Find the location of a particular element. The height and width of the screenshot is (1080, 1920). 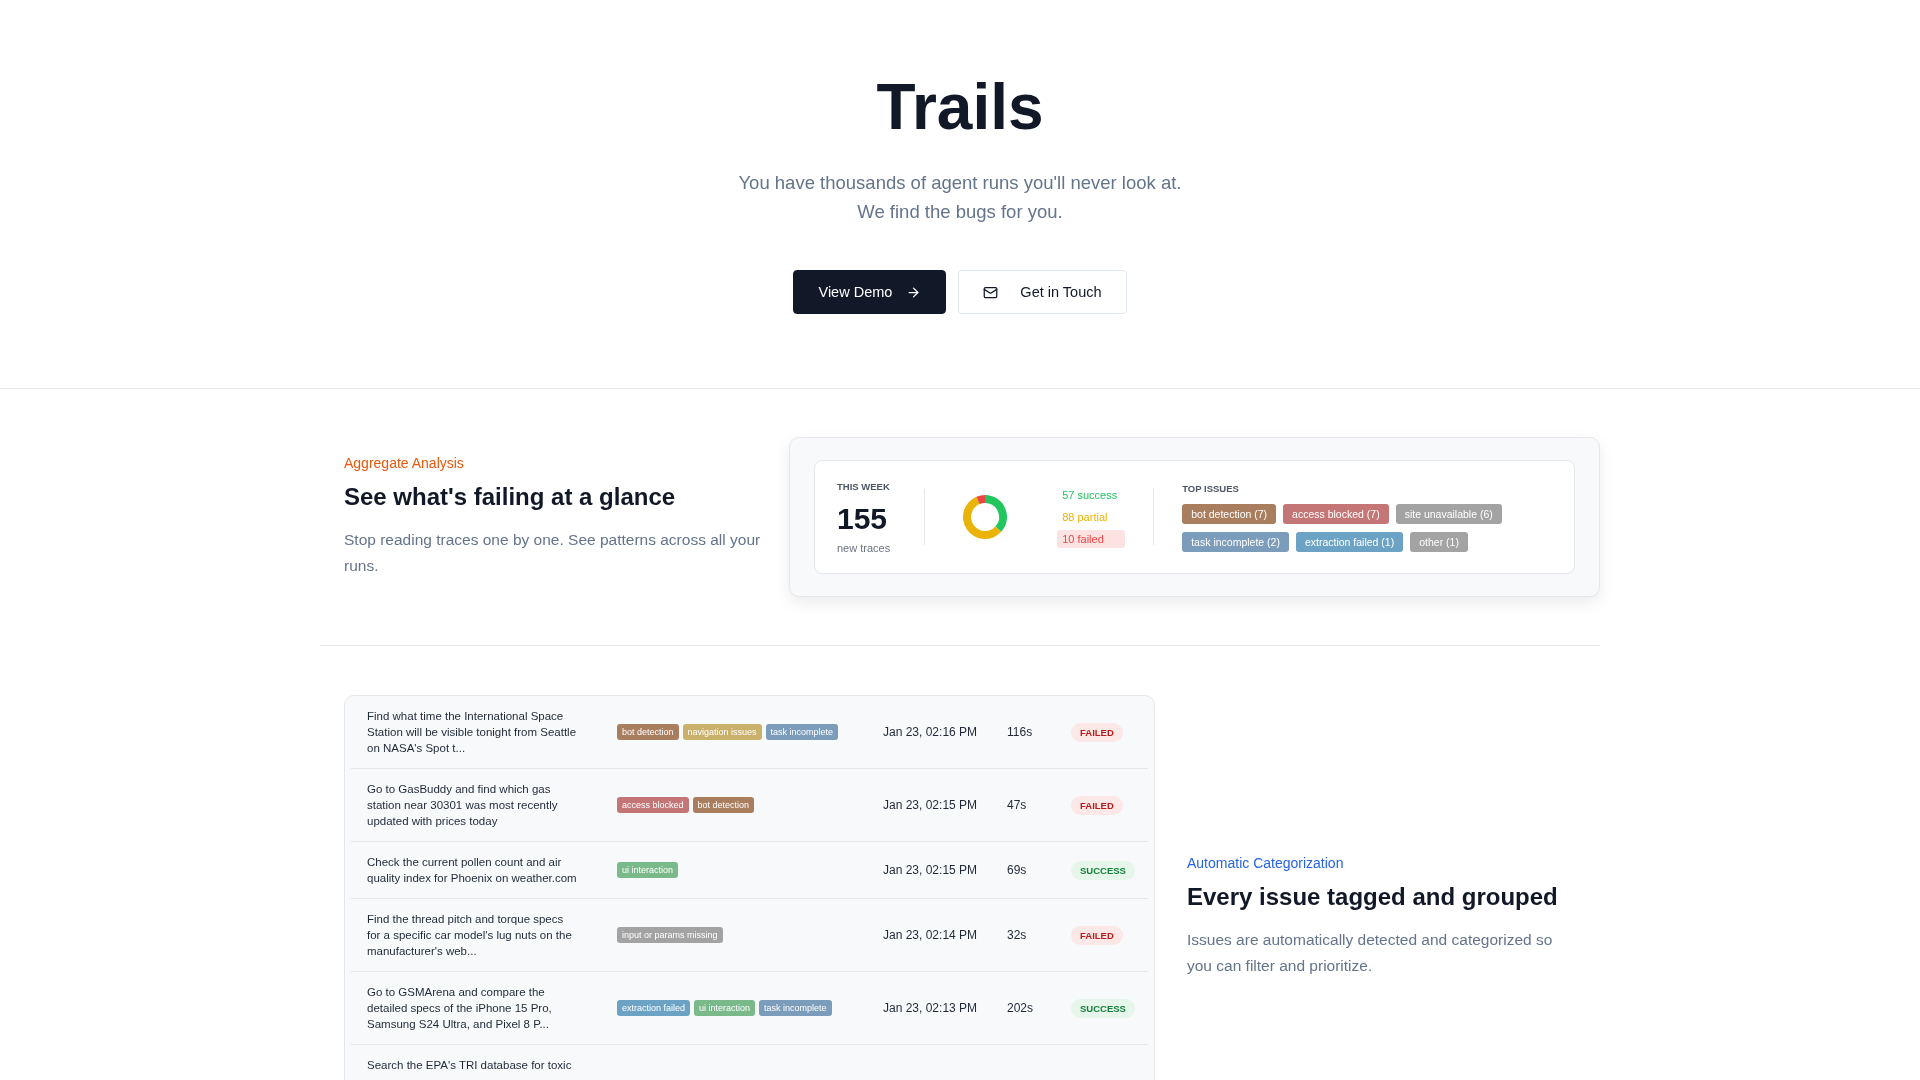

section-heading: See what's failing at a glance is located at coordinates (510, 497).